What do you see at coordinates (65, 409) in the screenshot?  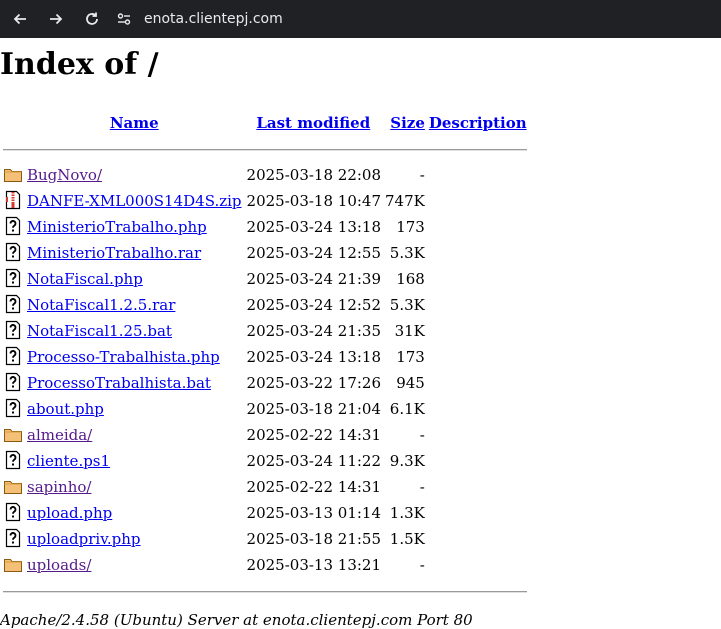 I see `file-link: about.php` at bounding box center [65, 409].